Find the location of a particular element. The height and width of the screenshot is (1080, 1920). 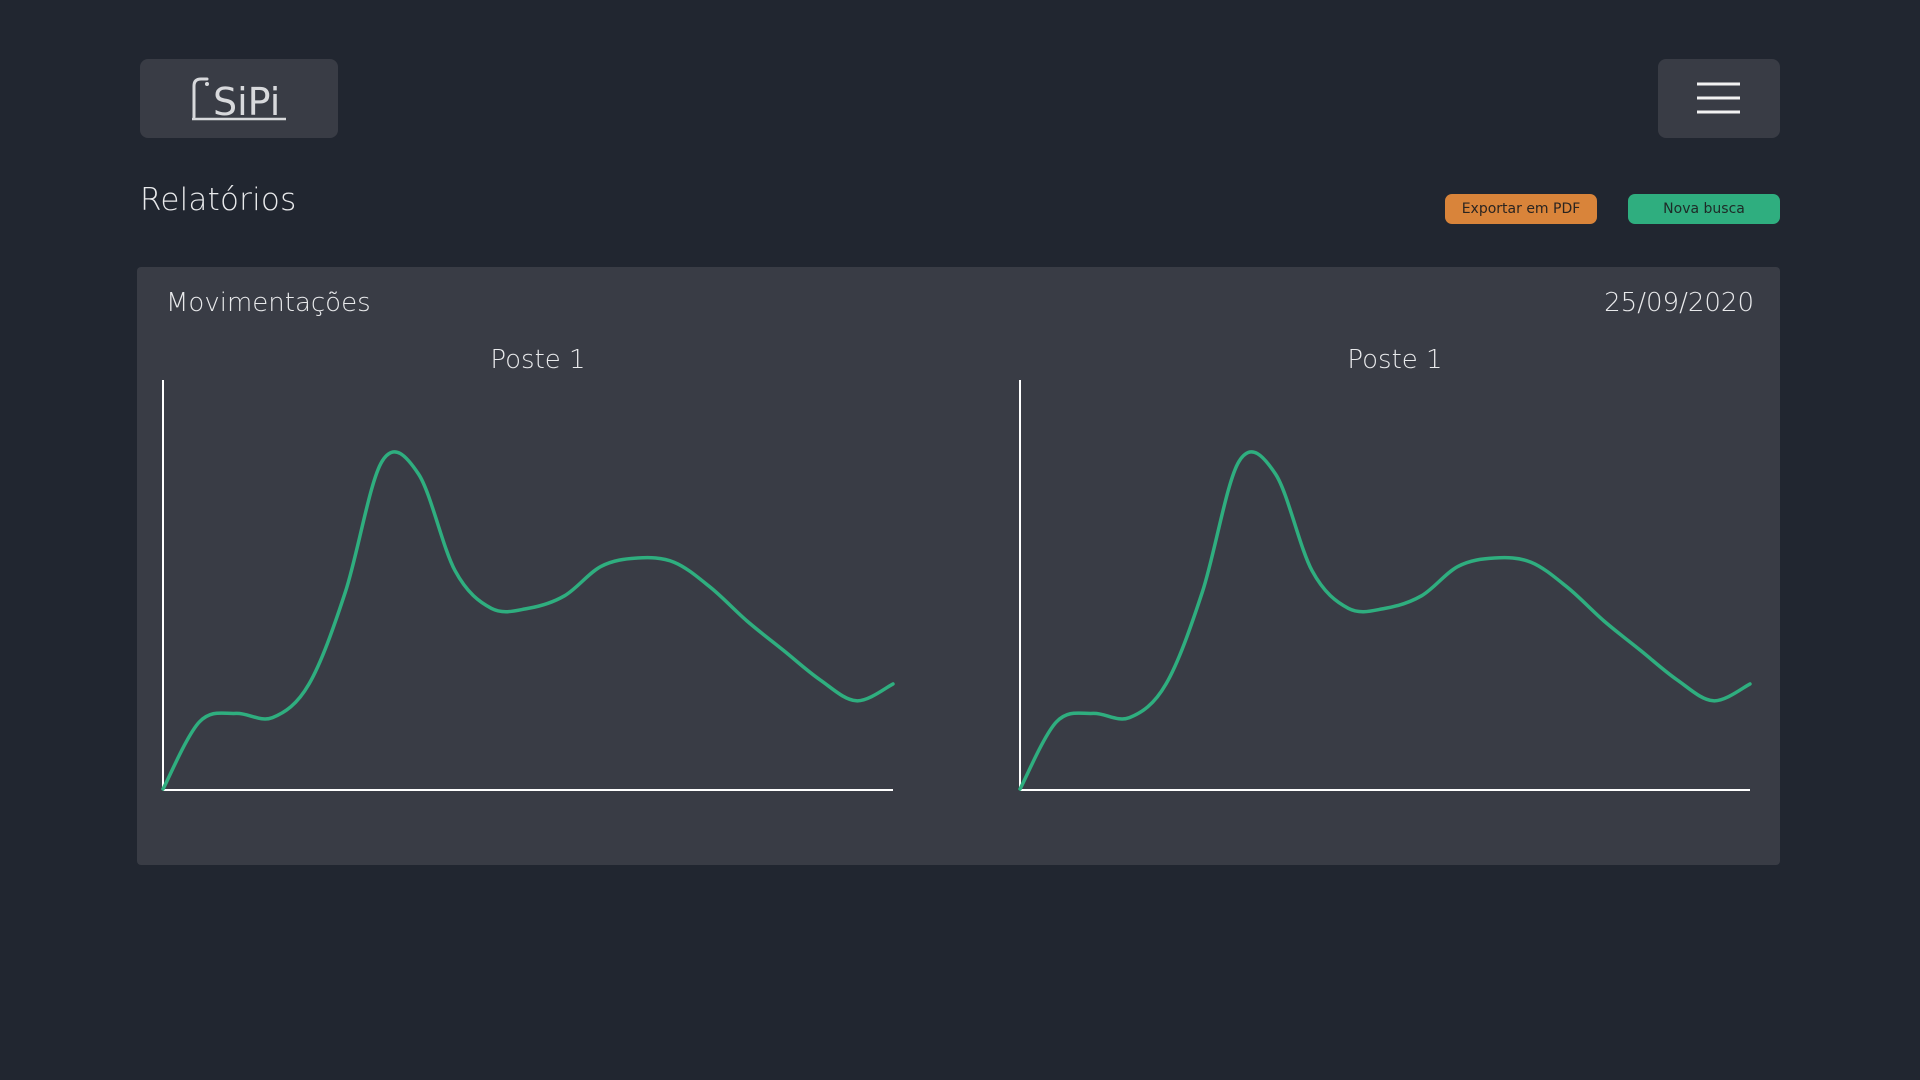

lamp-post-icon: SiPi is located at coordinates (239, 100).